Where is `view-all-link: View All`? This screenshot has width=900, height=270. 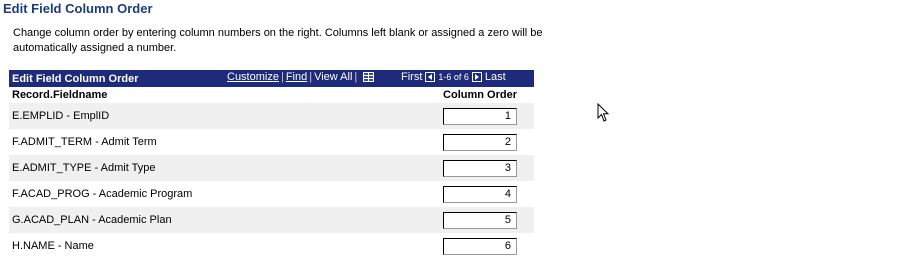 view-all-link: View All is located at coordinates (333, 77).